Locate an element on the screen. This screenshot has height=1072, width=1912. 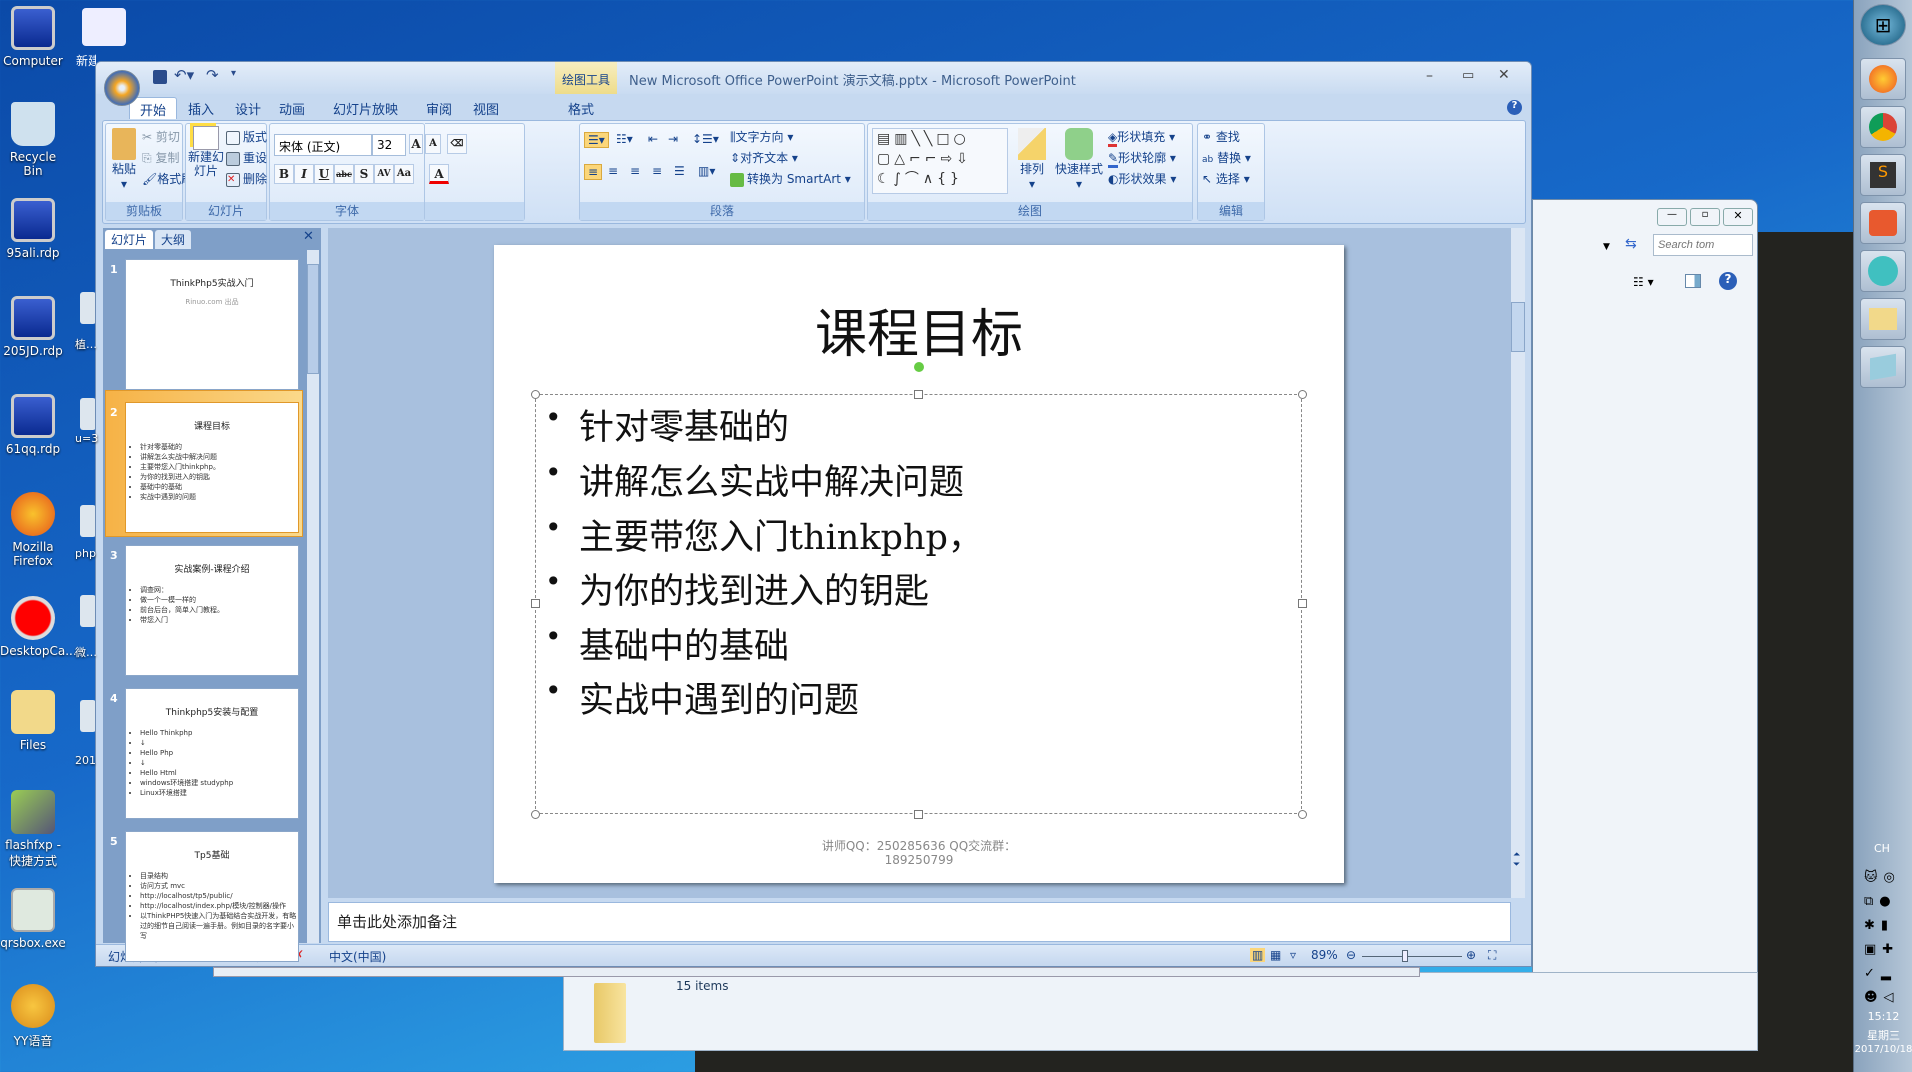
tab-insert: 插入 is located at coordinates (201, 108).